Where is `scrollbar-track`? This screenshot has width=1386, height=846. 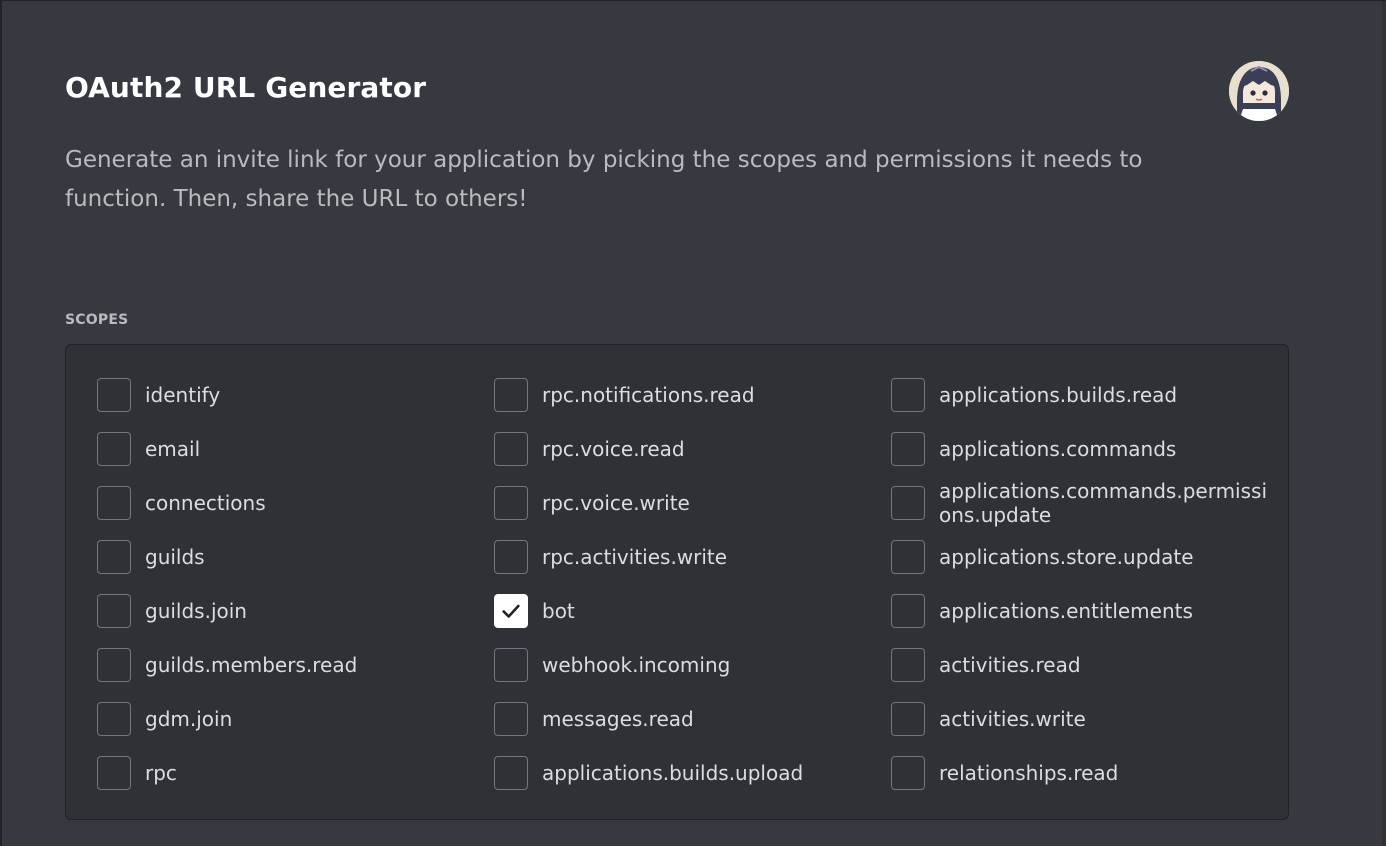
scrollbar-track is located at coordinates (1384, 423).